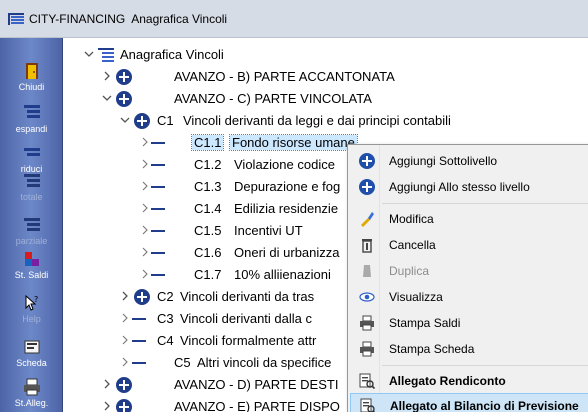 The width and height of the screenshot is (588, 412). I want to click on print-balances-button: St. Saldi, so click(31, 265).